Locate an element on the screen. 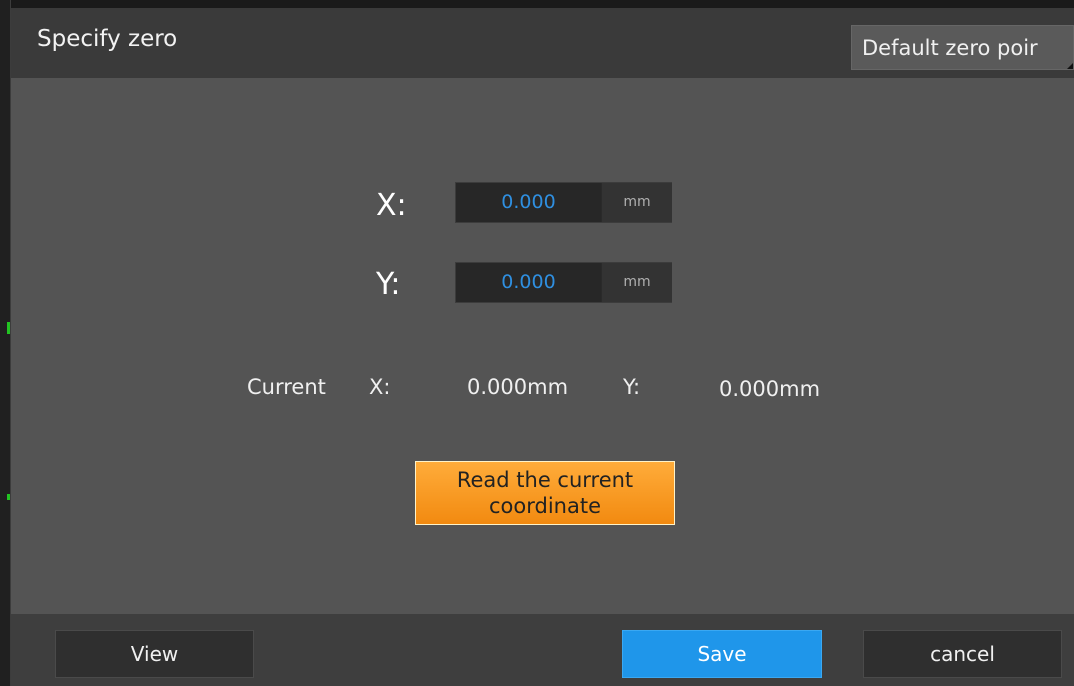 The image size is (1074, 686). save-button: Save is located at coordinates (722, 654).